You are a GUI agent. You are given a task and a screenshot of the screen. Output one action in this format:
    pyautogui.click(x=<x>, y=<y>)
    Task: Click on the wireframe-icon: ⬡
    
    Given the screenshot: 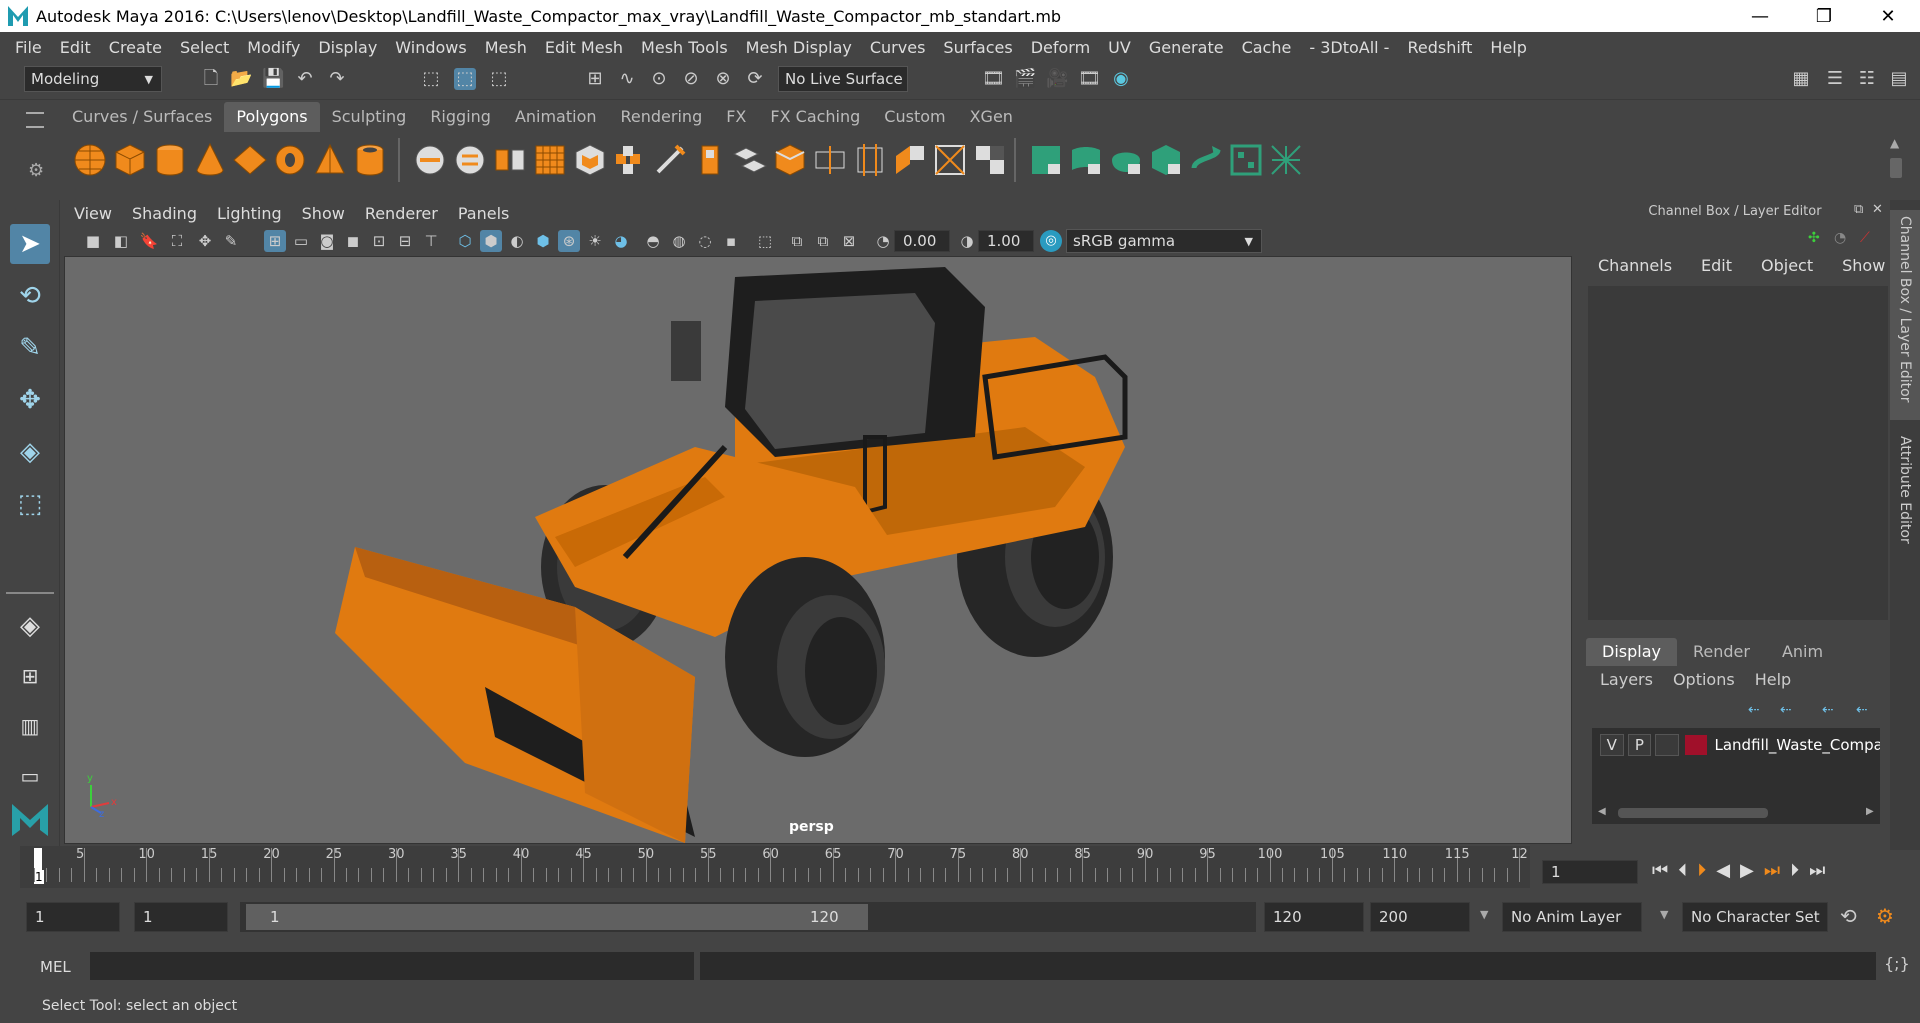 What is the action you would take?
    pyautogui.click(x=465, y=241)
    